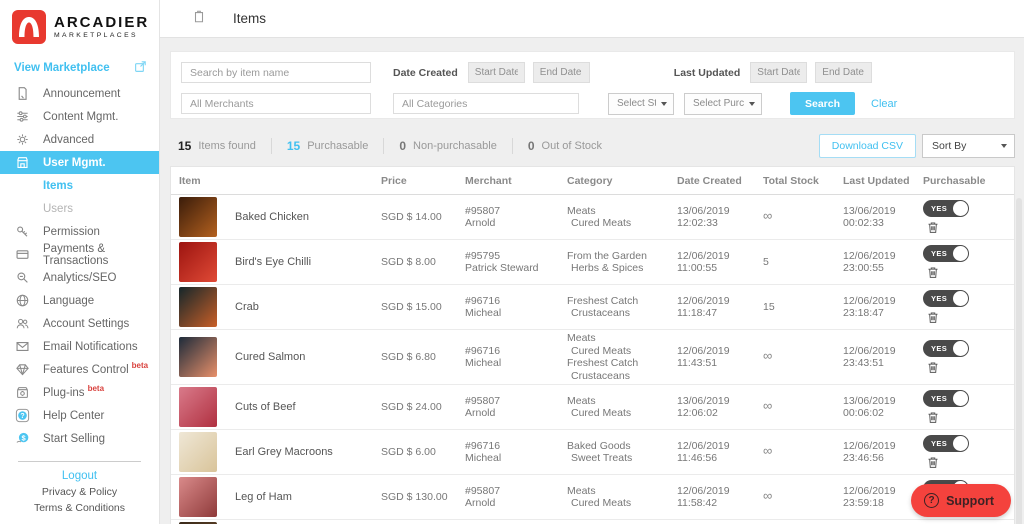 The image size is (1024, 524). Describe the element at coordinates (79, 346) in the screenshot. I see `sidebar-item-email-notifications: Email Notifications` at that location.